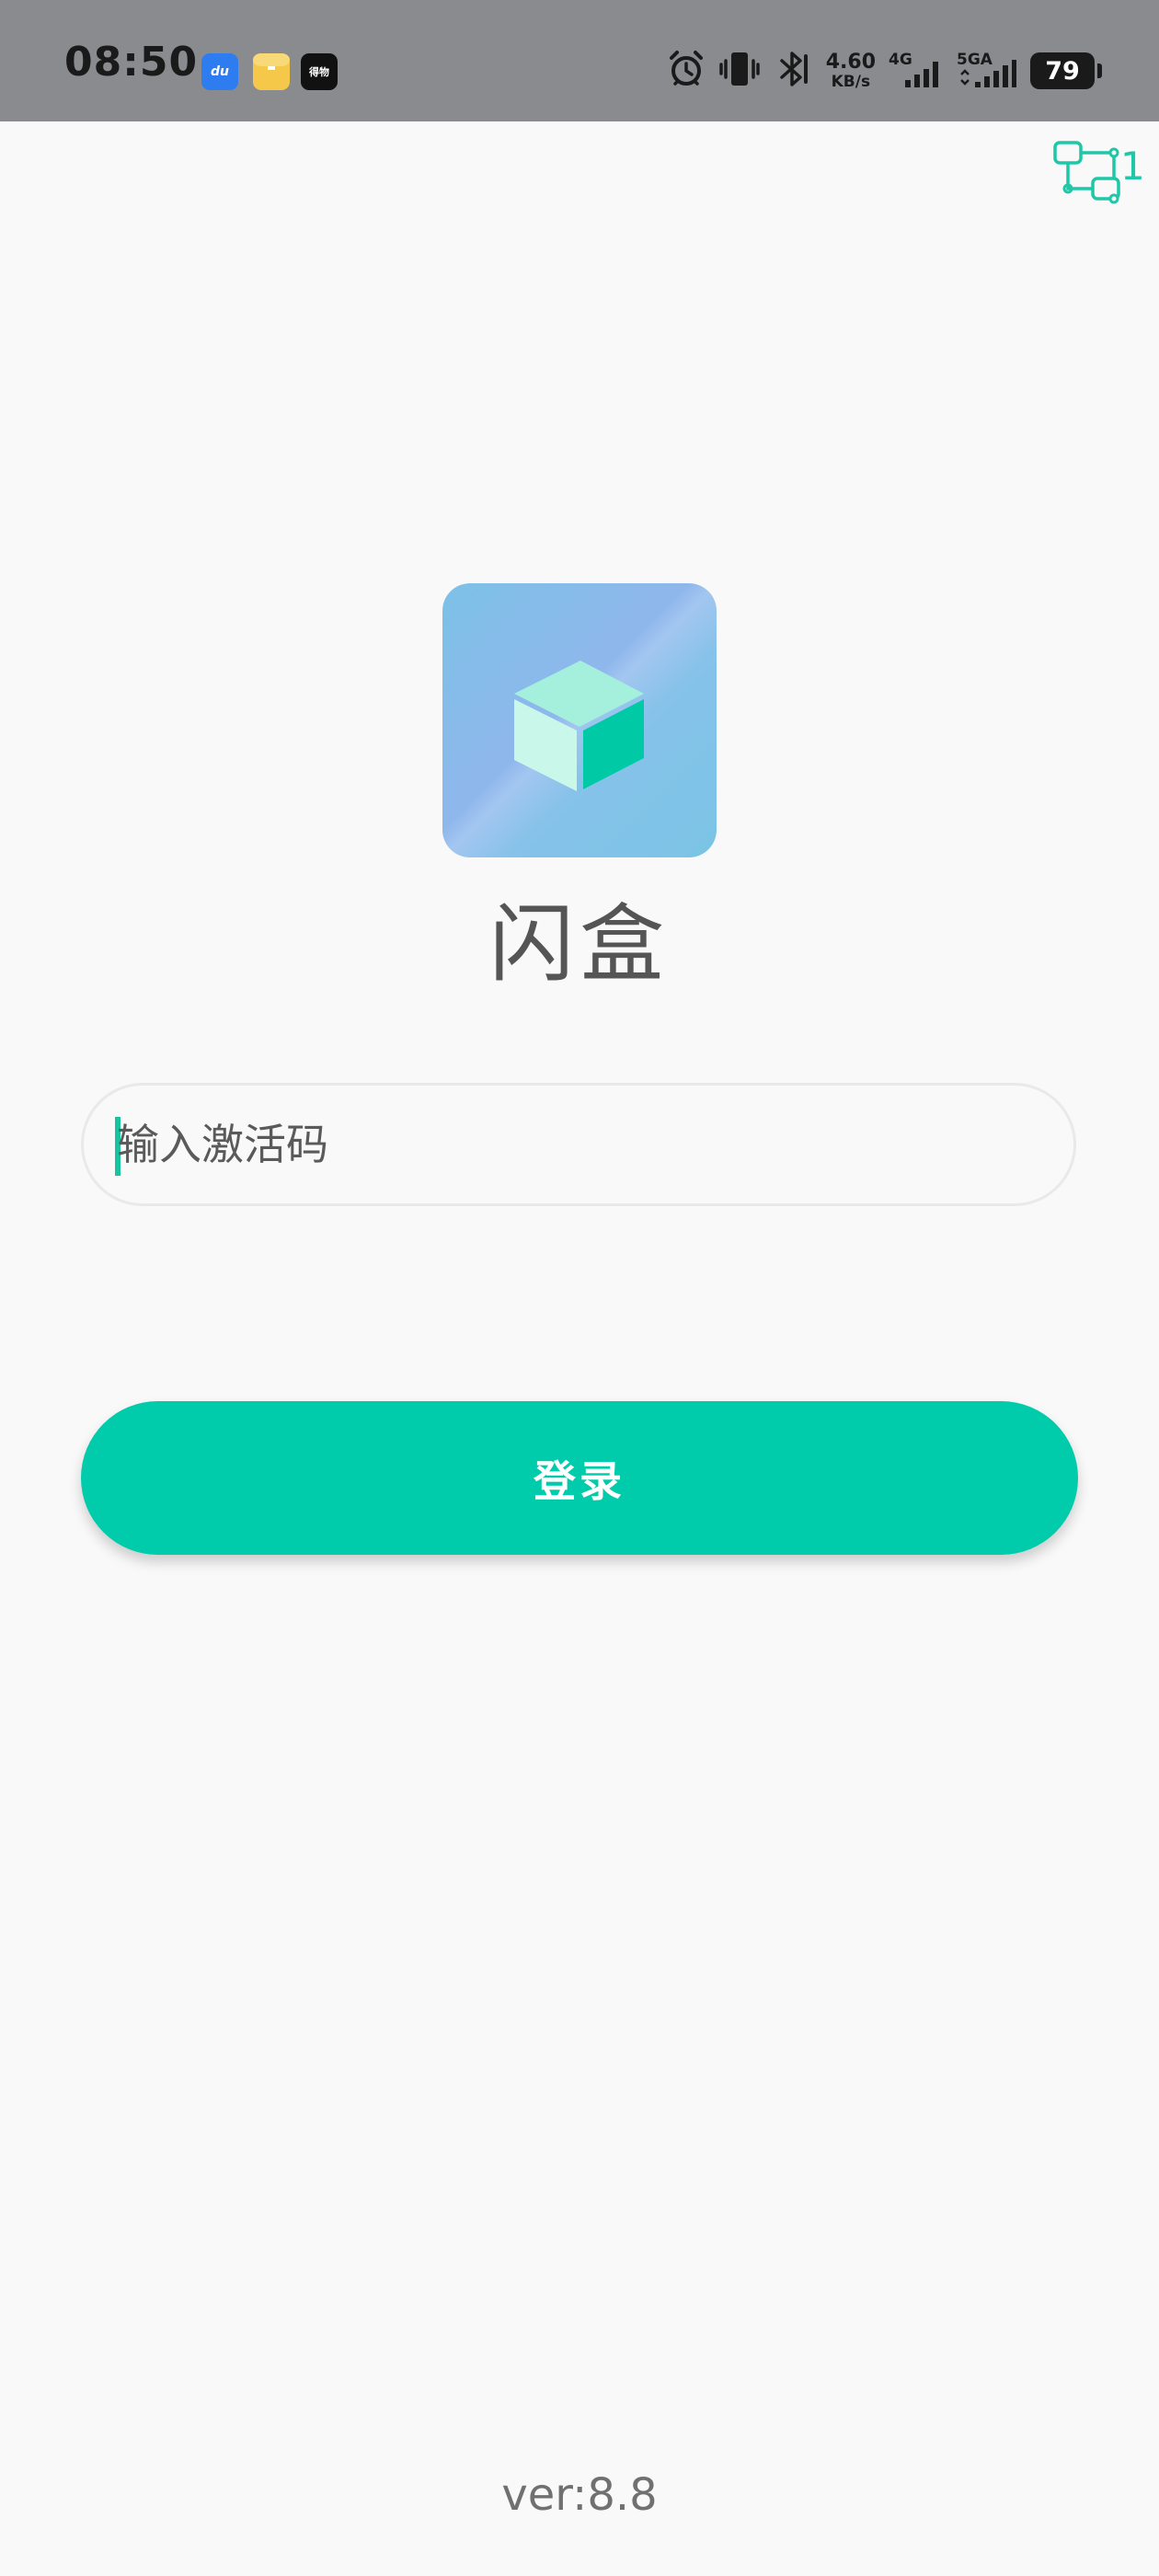  I want to click on status-bar: 08:50 du 得物 4.60 KB/s 4G 5GA 79, so click(579, 60).